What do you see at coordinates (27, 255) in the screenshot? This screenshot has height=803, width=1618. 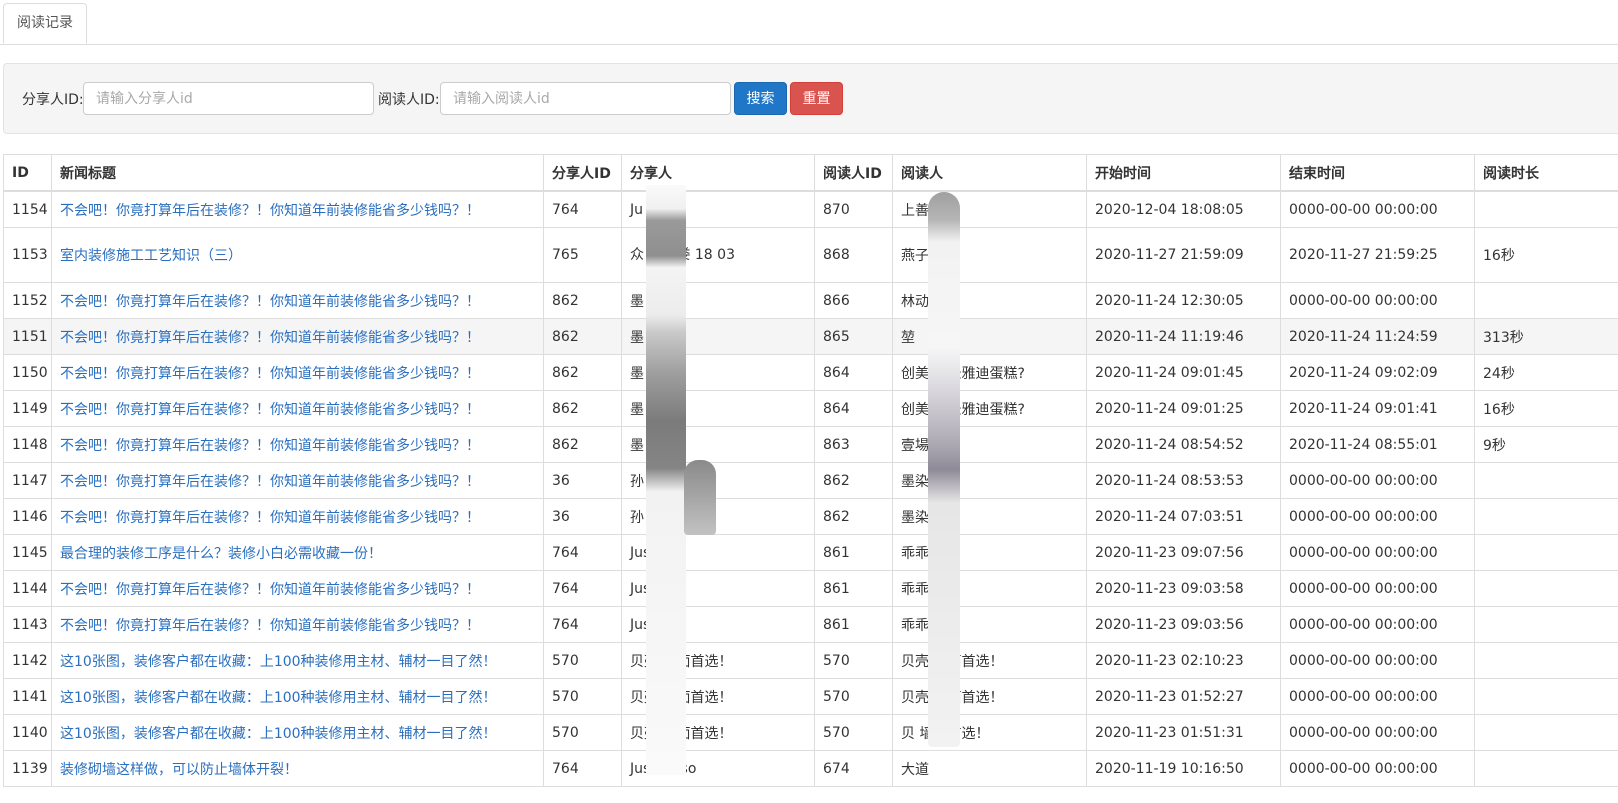 I see `cell-id: 1153` at bounding box center [27, 255].